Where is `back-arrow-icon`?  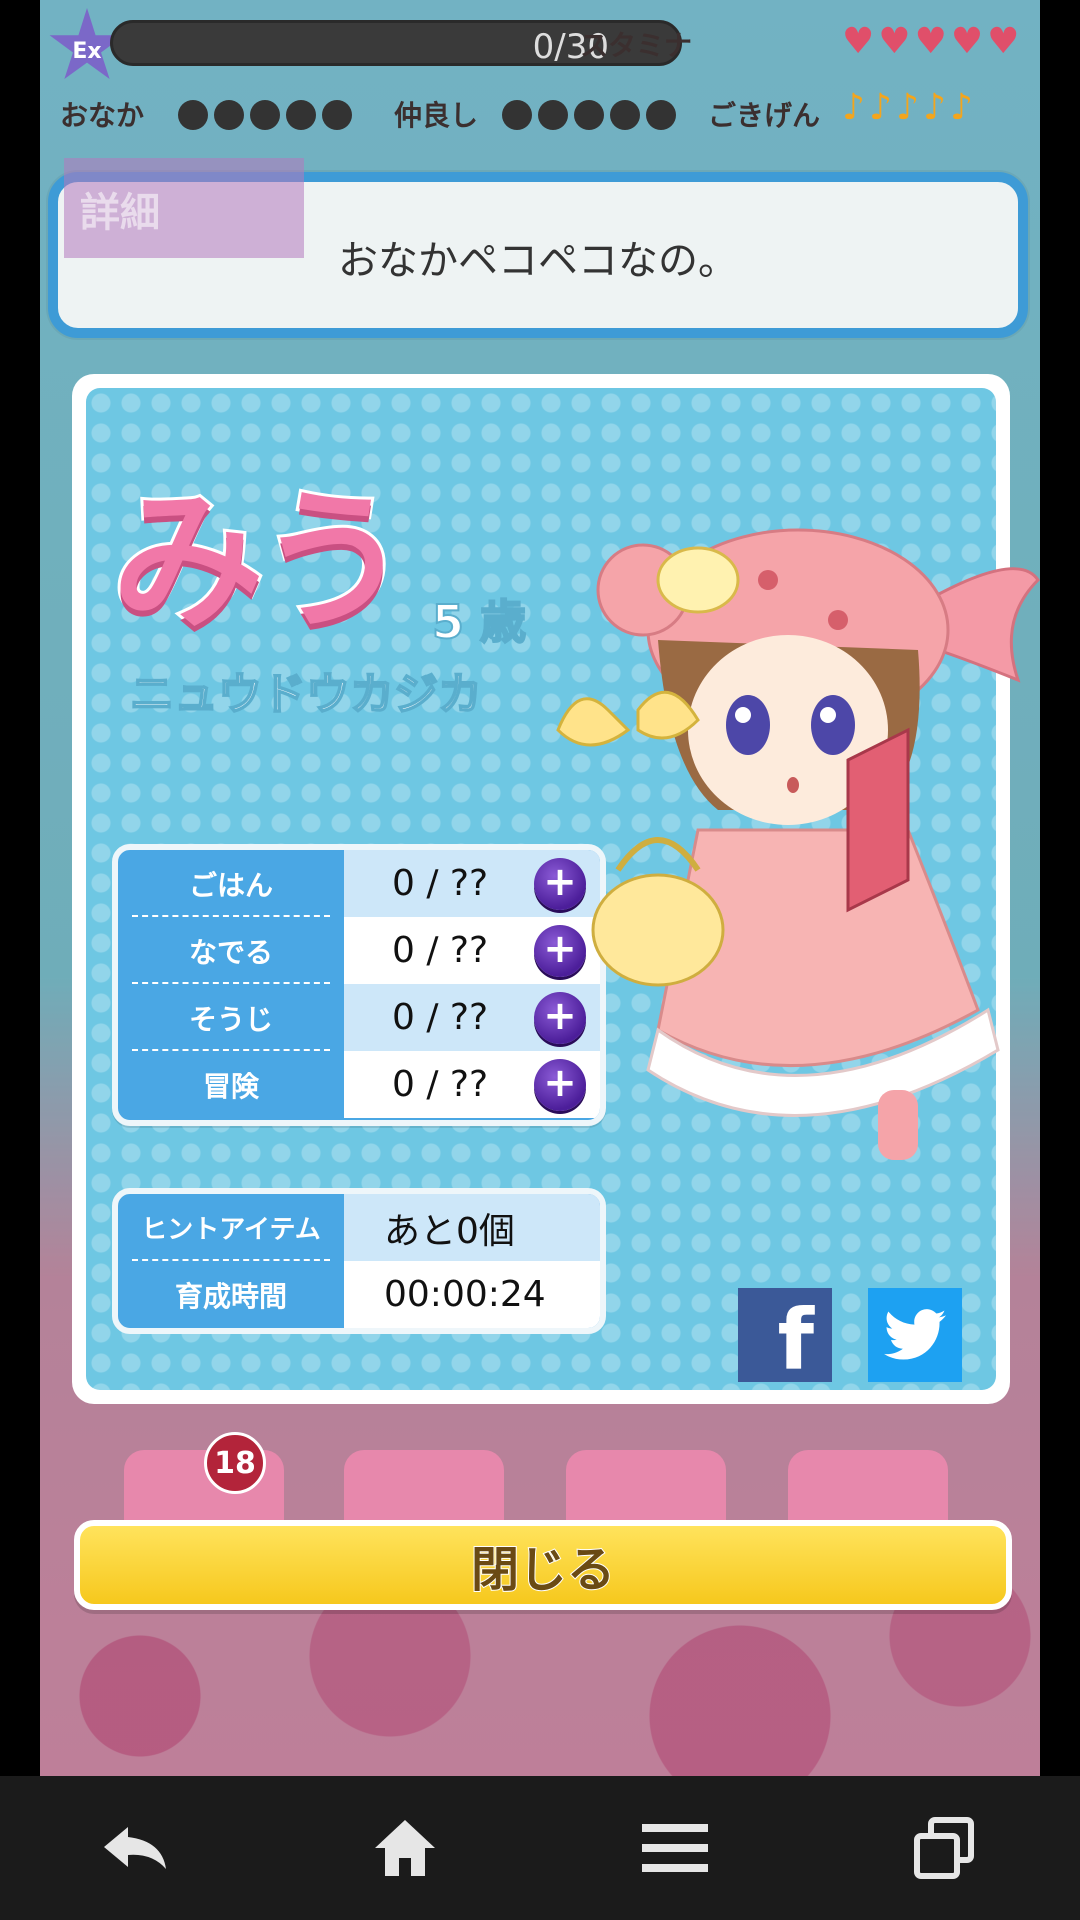 back-arrow-icon is located at coordinates (135, 1848).